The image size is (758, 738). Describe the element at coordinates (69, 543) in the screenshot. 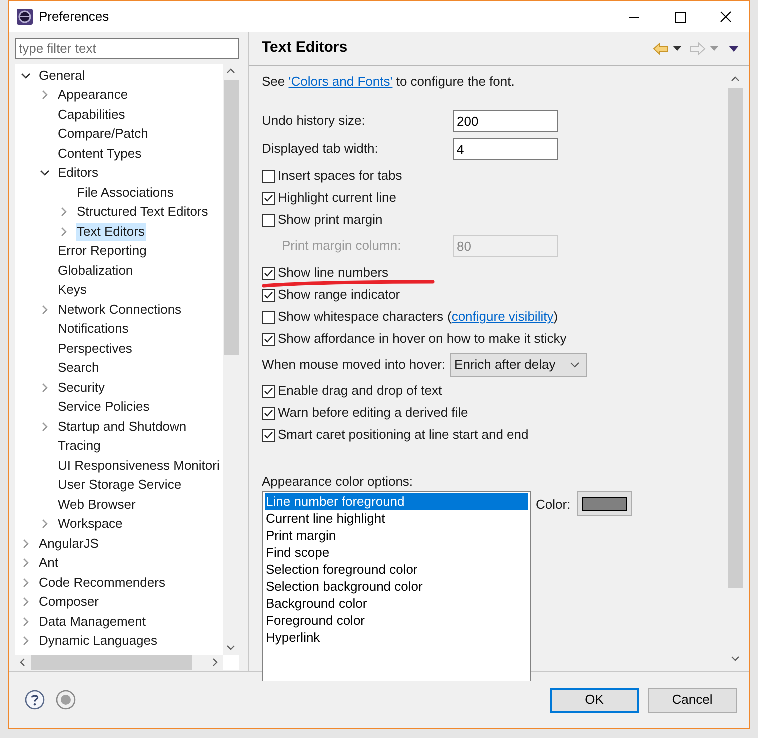

I see `tree-item: AngularJS` at that location.